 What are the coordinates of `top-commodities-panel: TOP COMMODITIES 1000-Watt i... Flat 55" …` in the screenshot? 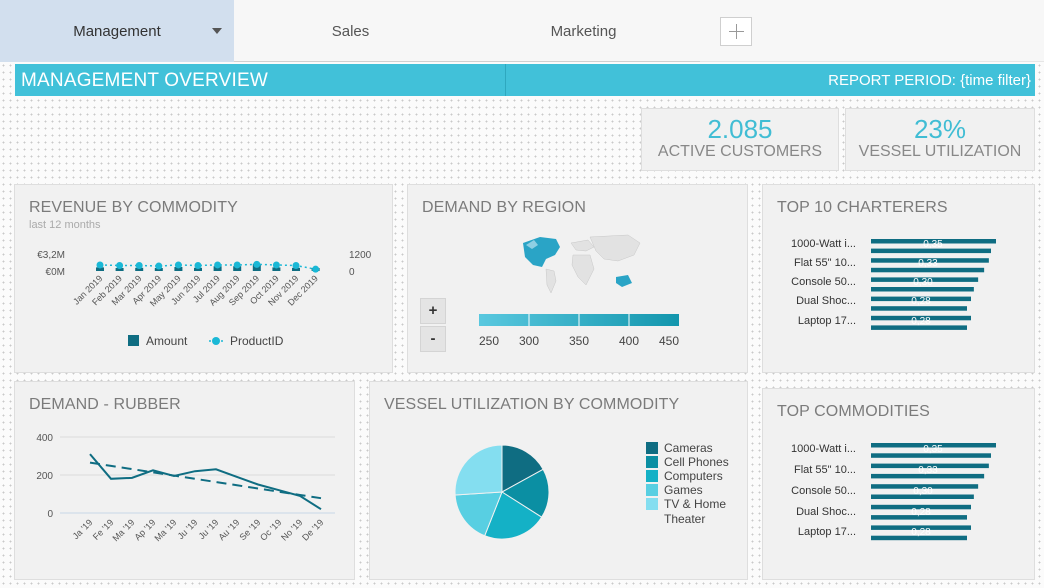 It's located at (898, 484).